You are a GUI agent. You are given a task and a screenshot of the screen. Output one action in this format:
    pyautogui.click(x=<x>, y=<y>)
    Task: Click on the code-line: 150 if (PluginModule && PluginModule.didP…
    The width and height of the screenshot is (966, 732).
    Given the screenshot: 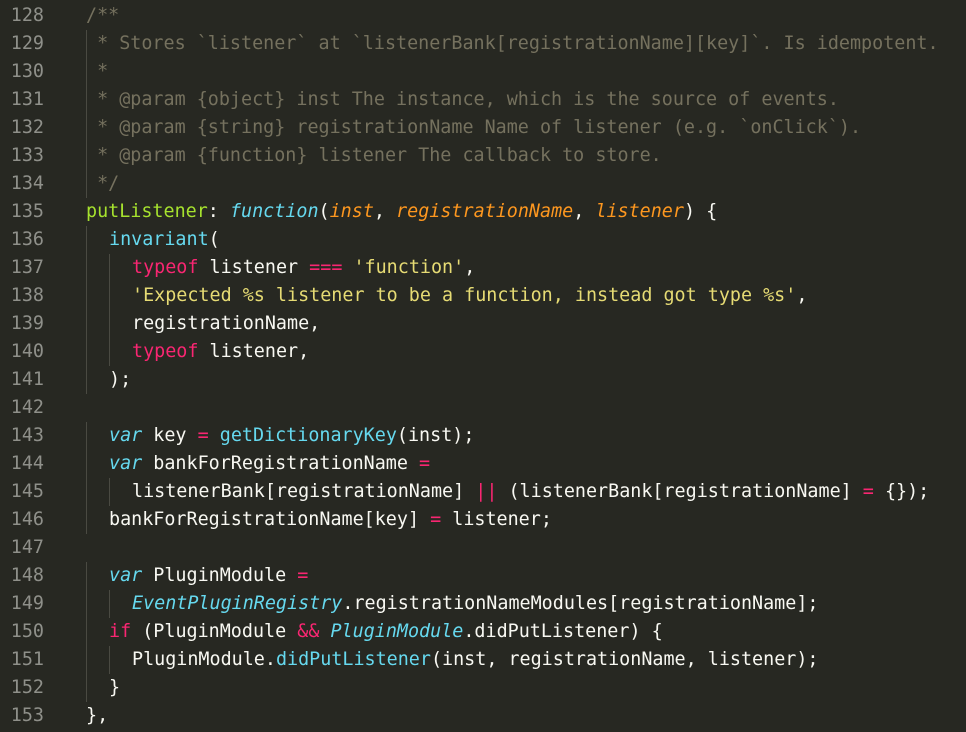 What is the action you would take?
    pyautogui.click(x=483, y=632)
    